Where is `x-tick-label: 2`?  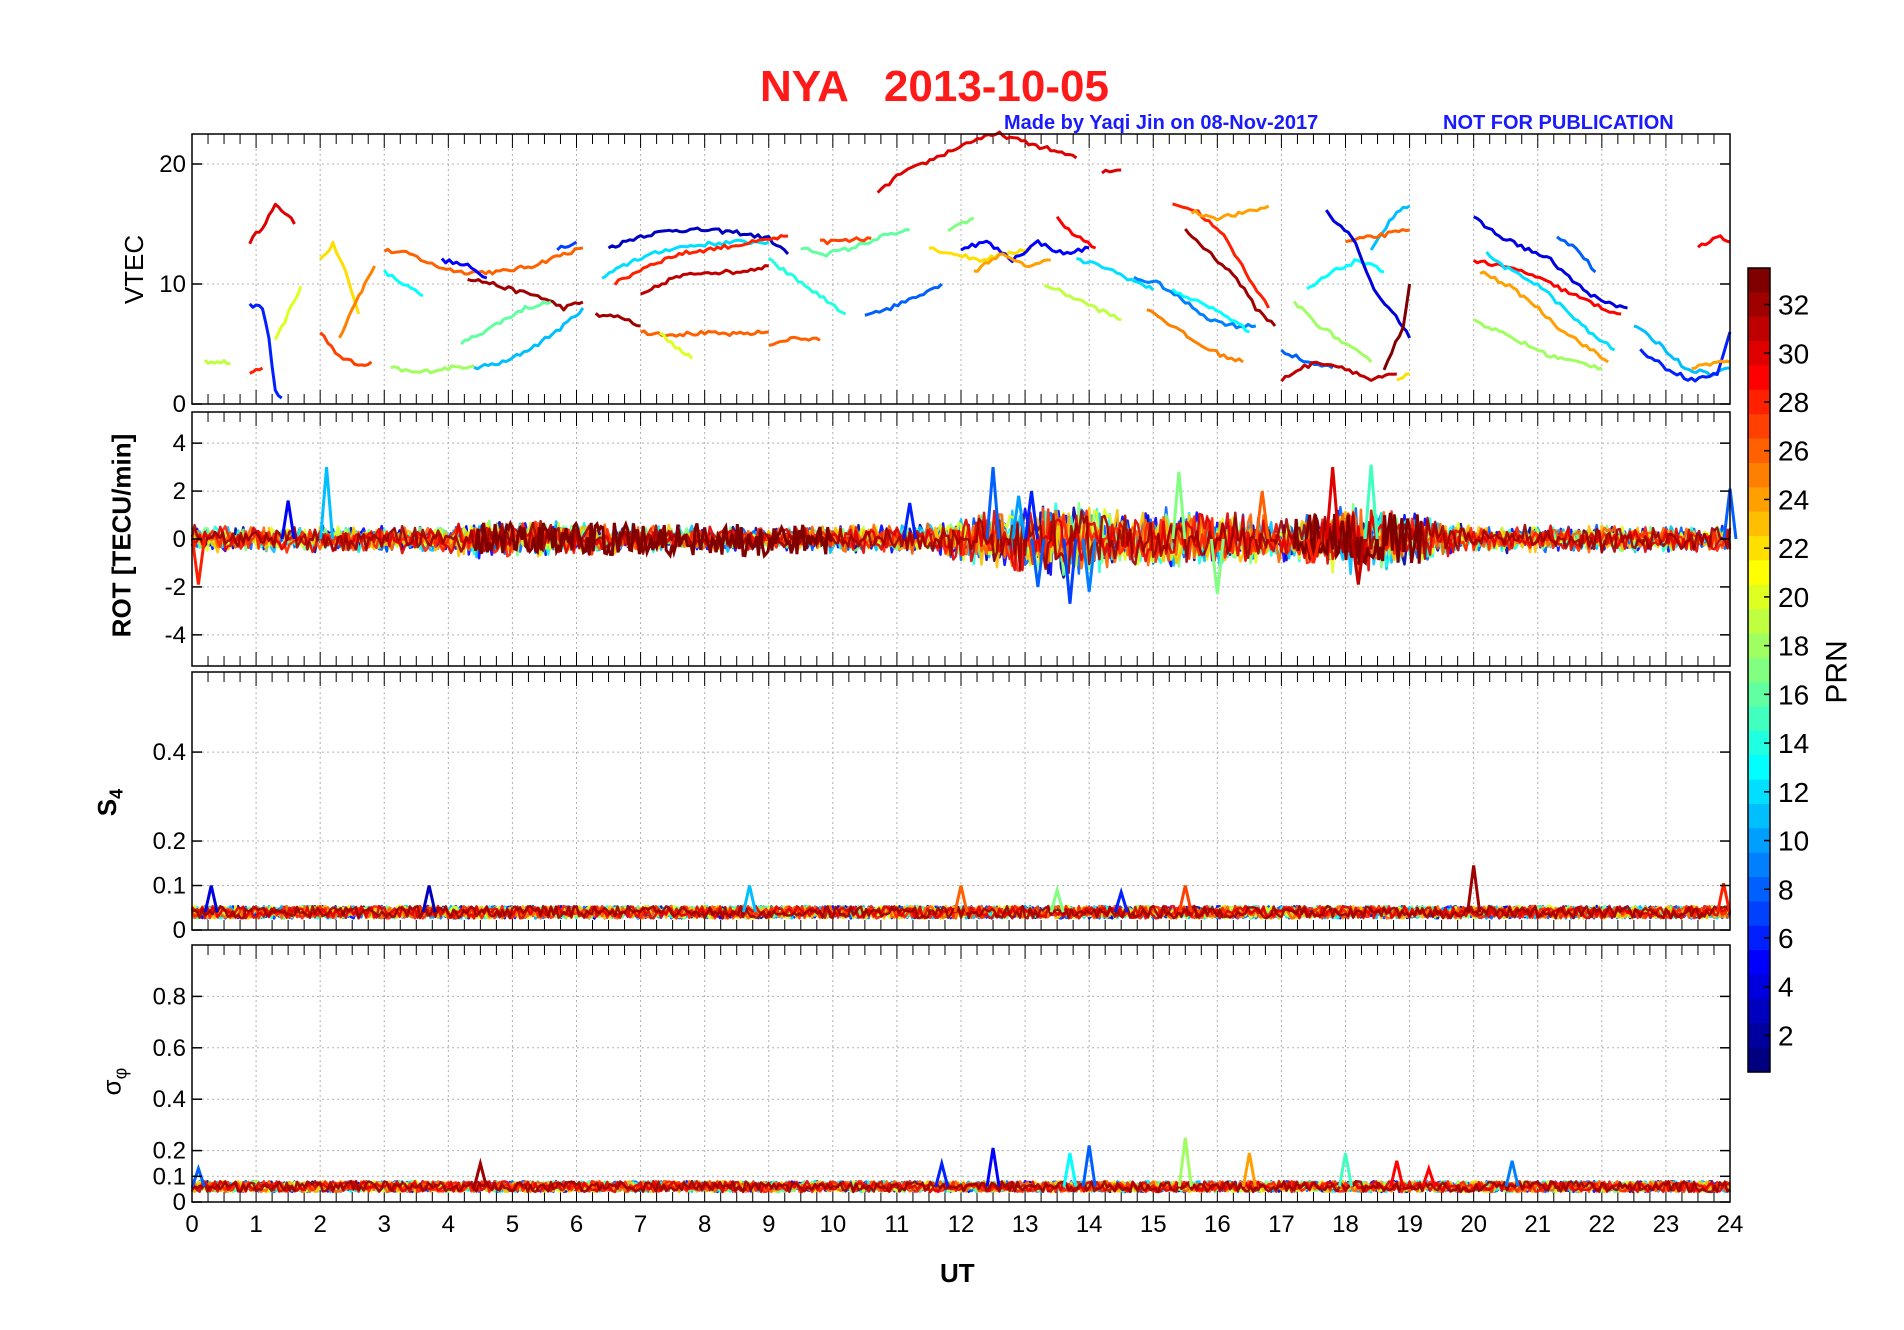
x-tick-label: 2 is located at coordinates (319, 1224).